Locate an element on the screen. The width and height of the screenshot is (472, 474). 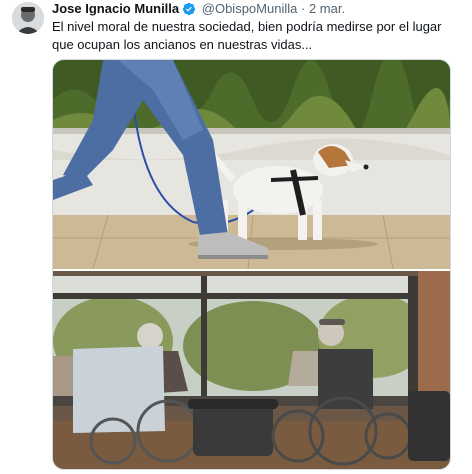
tweet-date: 2 mar. is located at coordinates (327, 8).